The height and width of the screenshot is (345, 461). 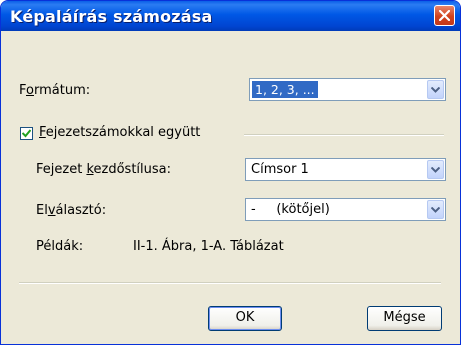 I want to click on chapter-style-dropdown-button, so click(x=435, y=169).